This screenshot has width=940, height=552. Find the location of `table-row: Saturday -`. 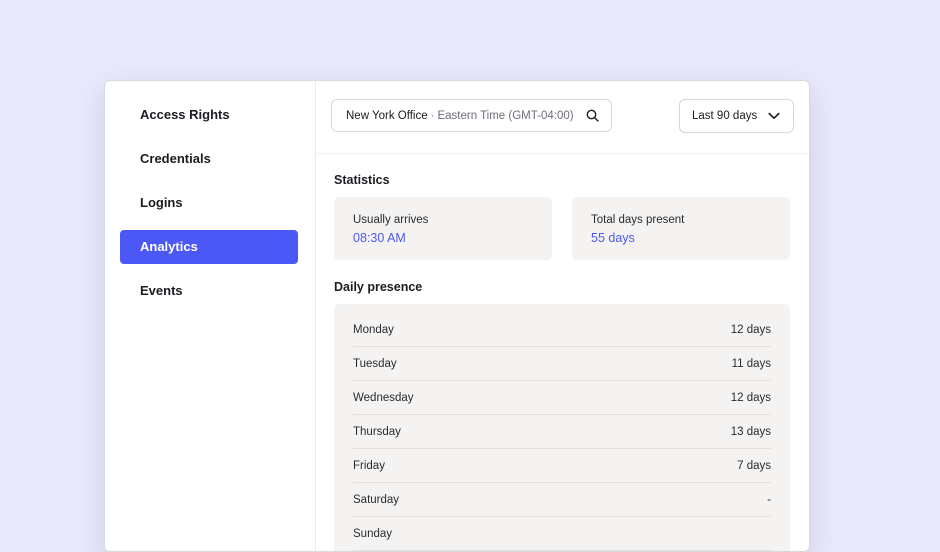

table-row: Saturday - is located at coordinates (562, 500).